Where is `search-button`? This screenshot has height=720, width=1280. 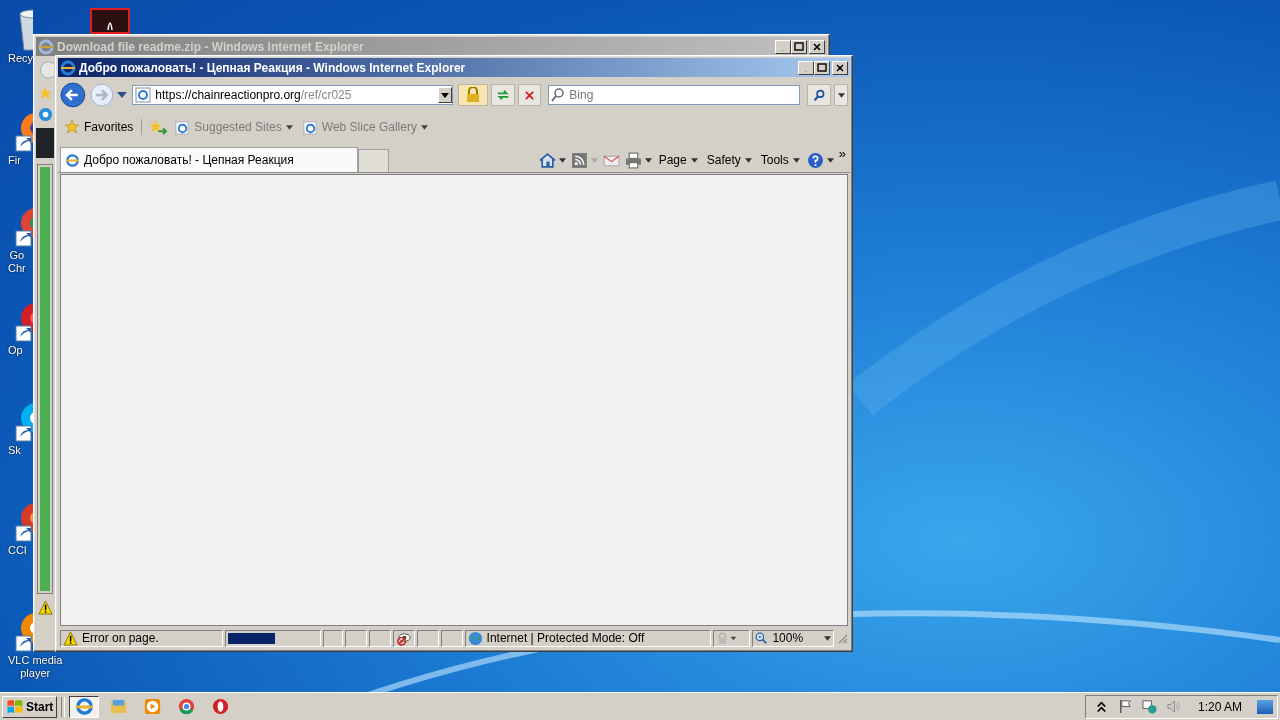
search-button is located at coordinates (819, 95).